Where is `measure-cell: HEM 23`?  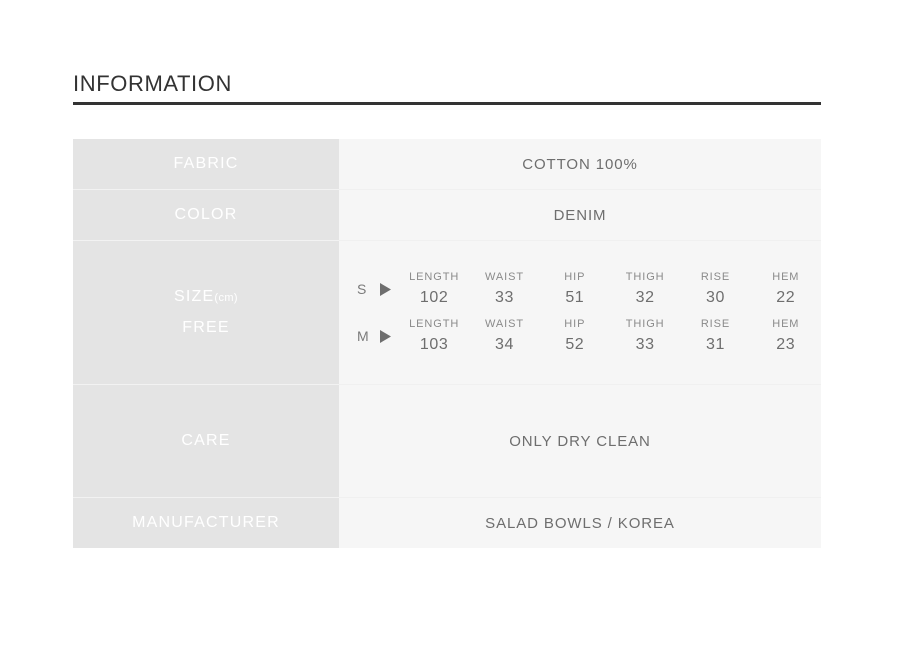
measure-cell: HEM 23 is located at coordinates (786, 336).